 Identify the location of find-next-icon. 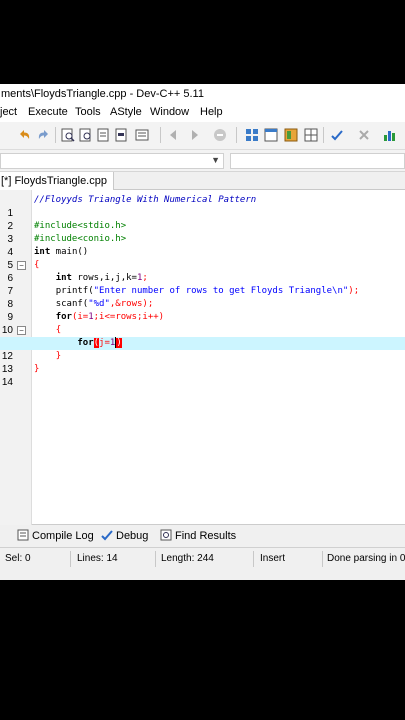
(104, 135).